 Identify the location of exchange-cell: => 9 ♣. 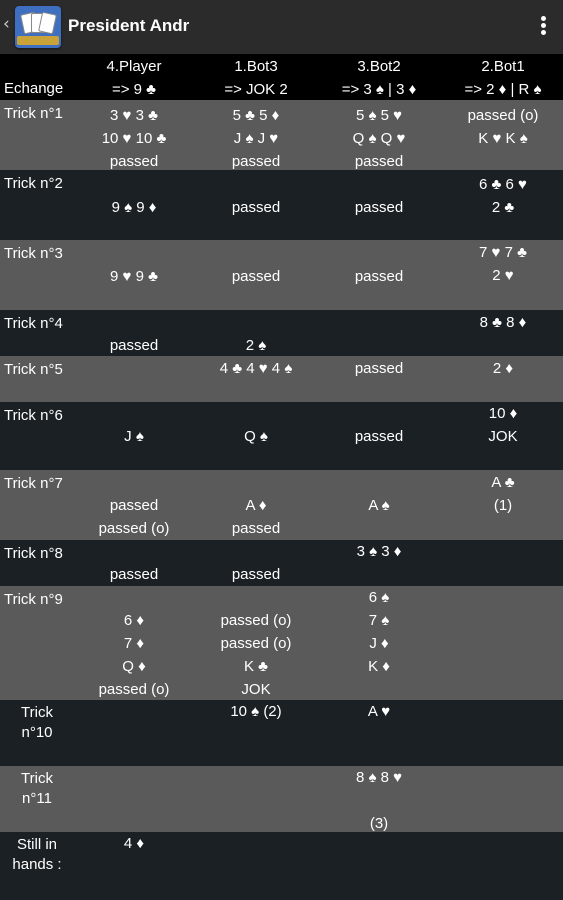
(134, 89).